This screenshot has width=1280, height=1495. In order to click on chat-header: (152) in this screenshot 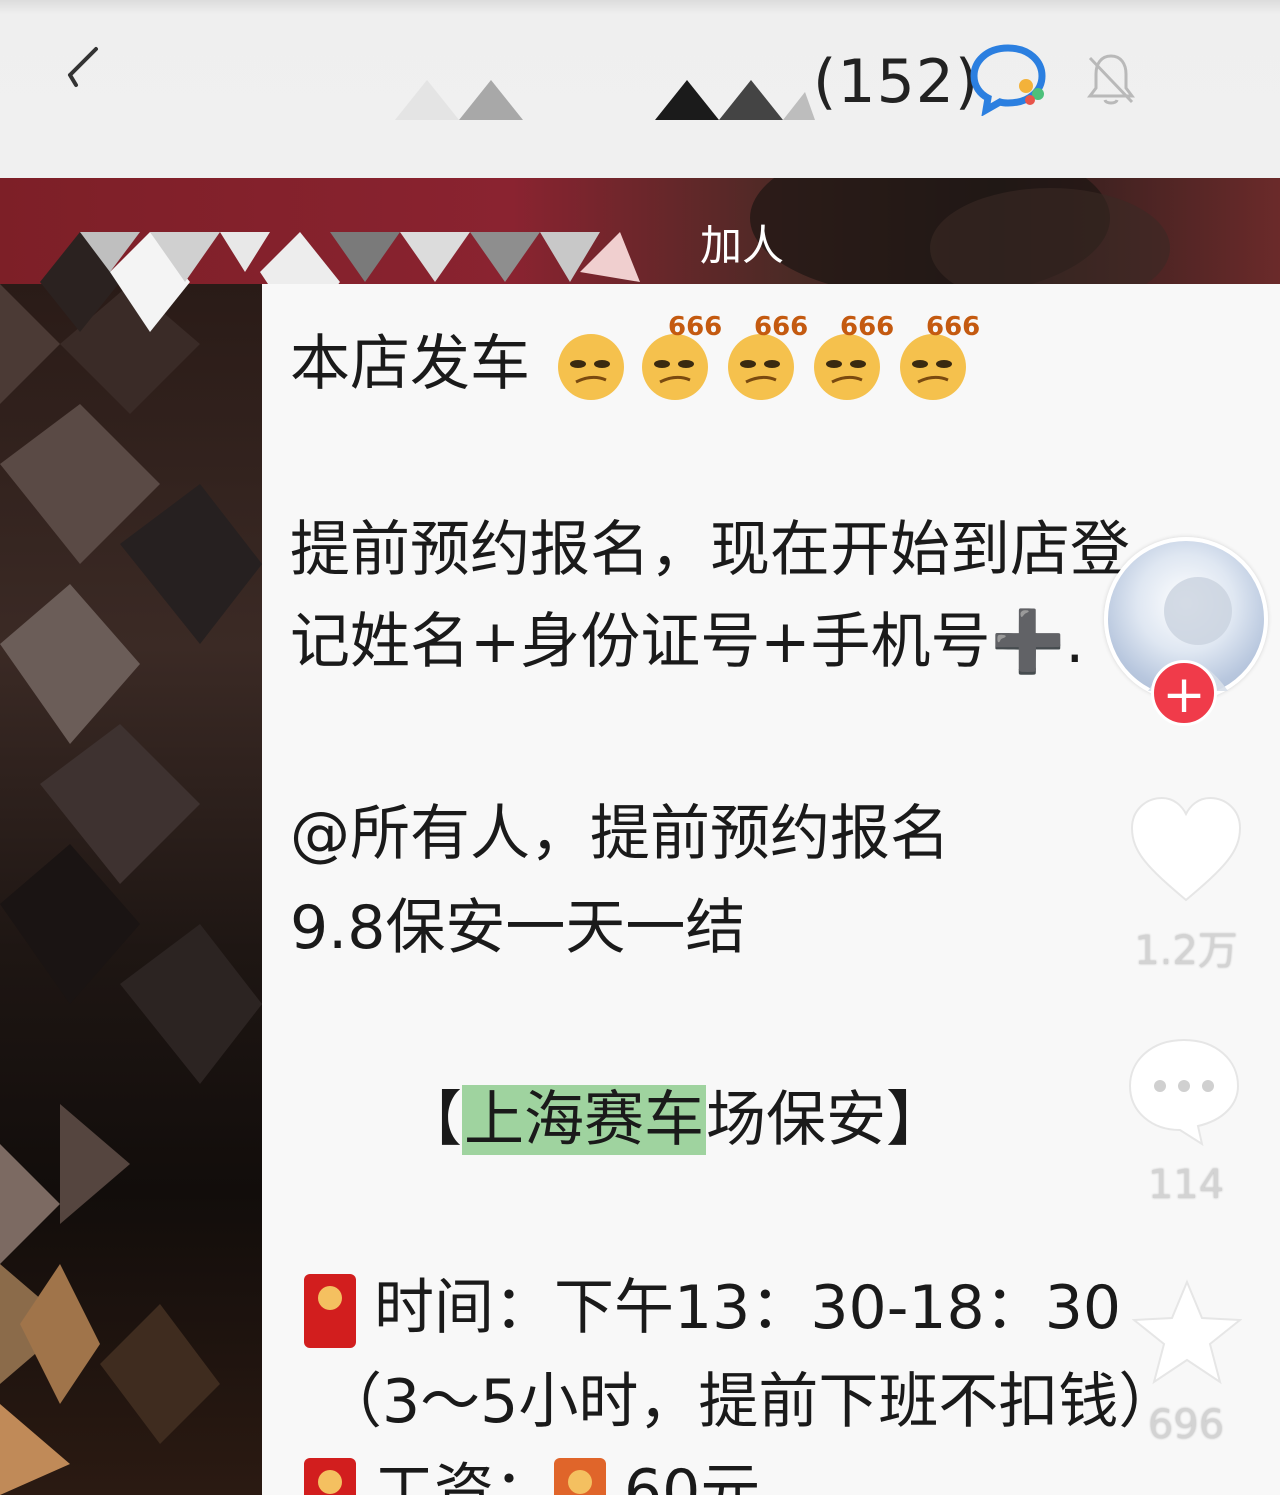, I will do `click(640, 89)`.